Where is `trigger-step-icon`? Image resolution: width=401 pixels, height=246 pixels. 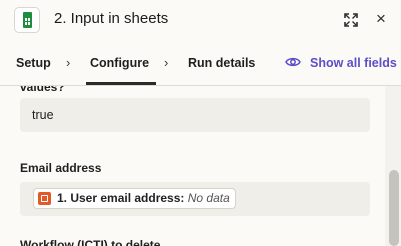
trigger-step-icon is located at coordinates (44, 198).